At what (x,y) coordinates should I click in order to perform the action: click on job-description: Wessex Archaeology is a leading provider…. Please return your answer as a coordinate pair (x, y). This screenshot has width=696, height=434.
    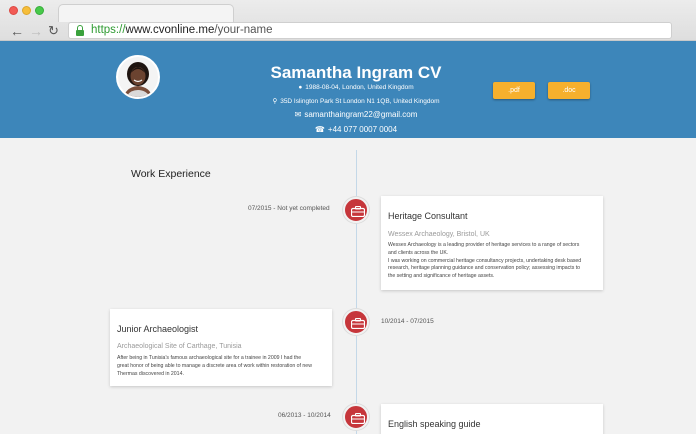
    Looking at the image, I should click on (485, 261).